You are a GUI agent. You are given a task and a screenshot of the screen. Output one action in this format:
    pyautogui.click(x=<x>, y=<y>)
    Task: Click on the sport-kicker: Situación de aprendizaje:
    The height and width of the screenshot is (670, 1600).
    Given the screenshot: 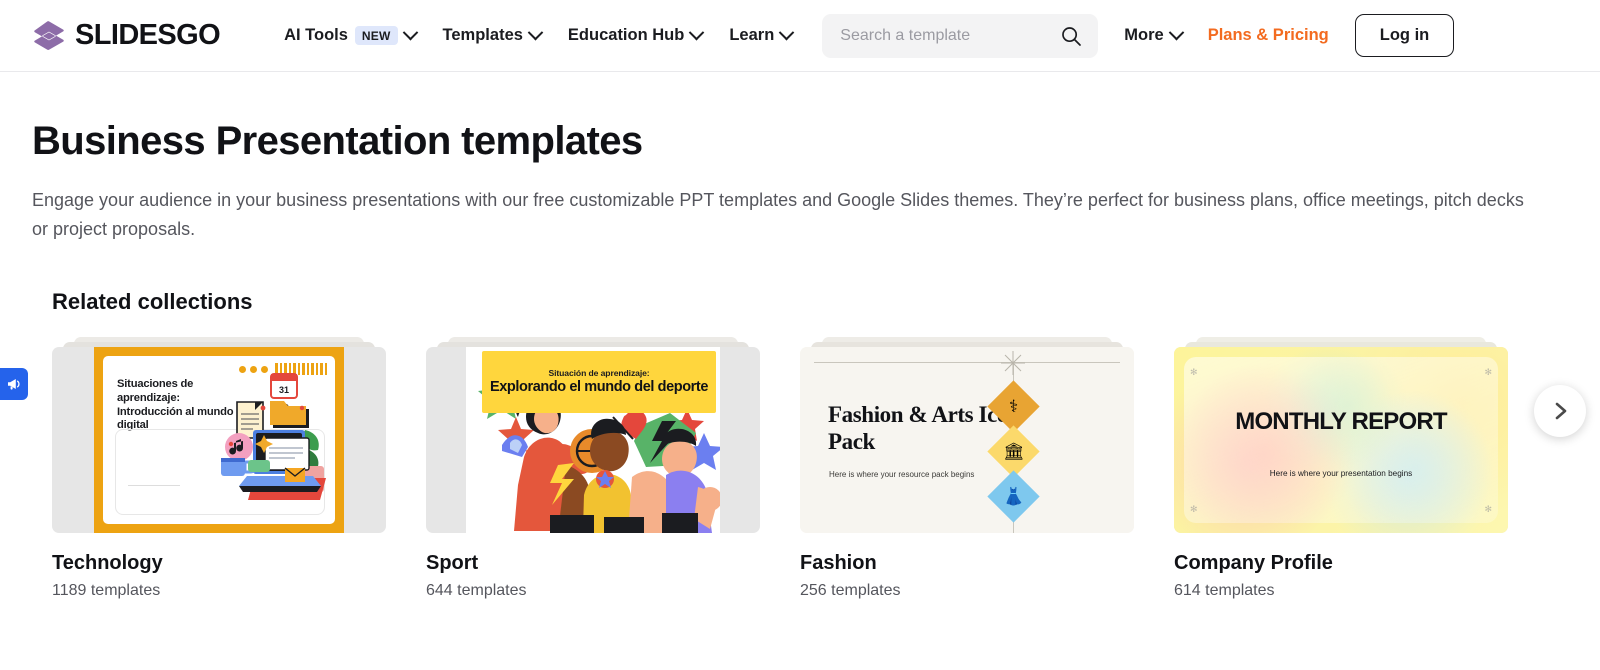 What is the action you would take?
    pyautogui.click(x=599, y=373)
    